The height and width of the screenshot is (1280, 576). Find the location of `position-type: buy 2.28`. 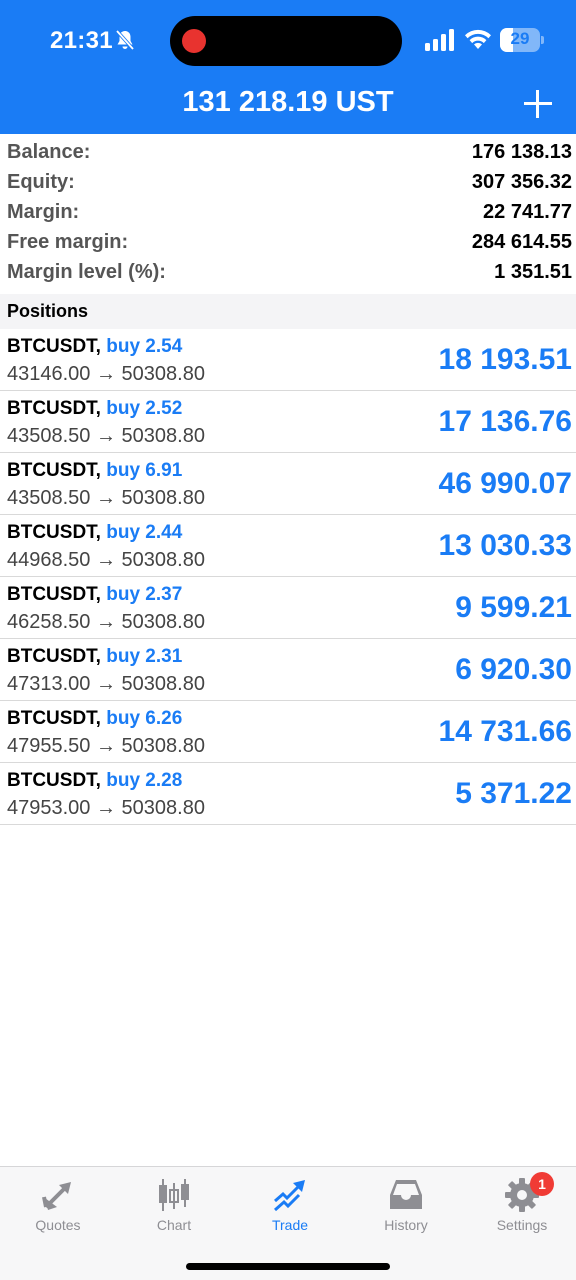

position-type: buy 2.28 is located at coordinates (144, 780).